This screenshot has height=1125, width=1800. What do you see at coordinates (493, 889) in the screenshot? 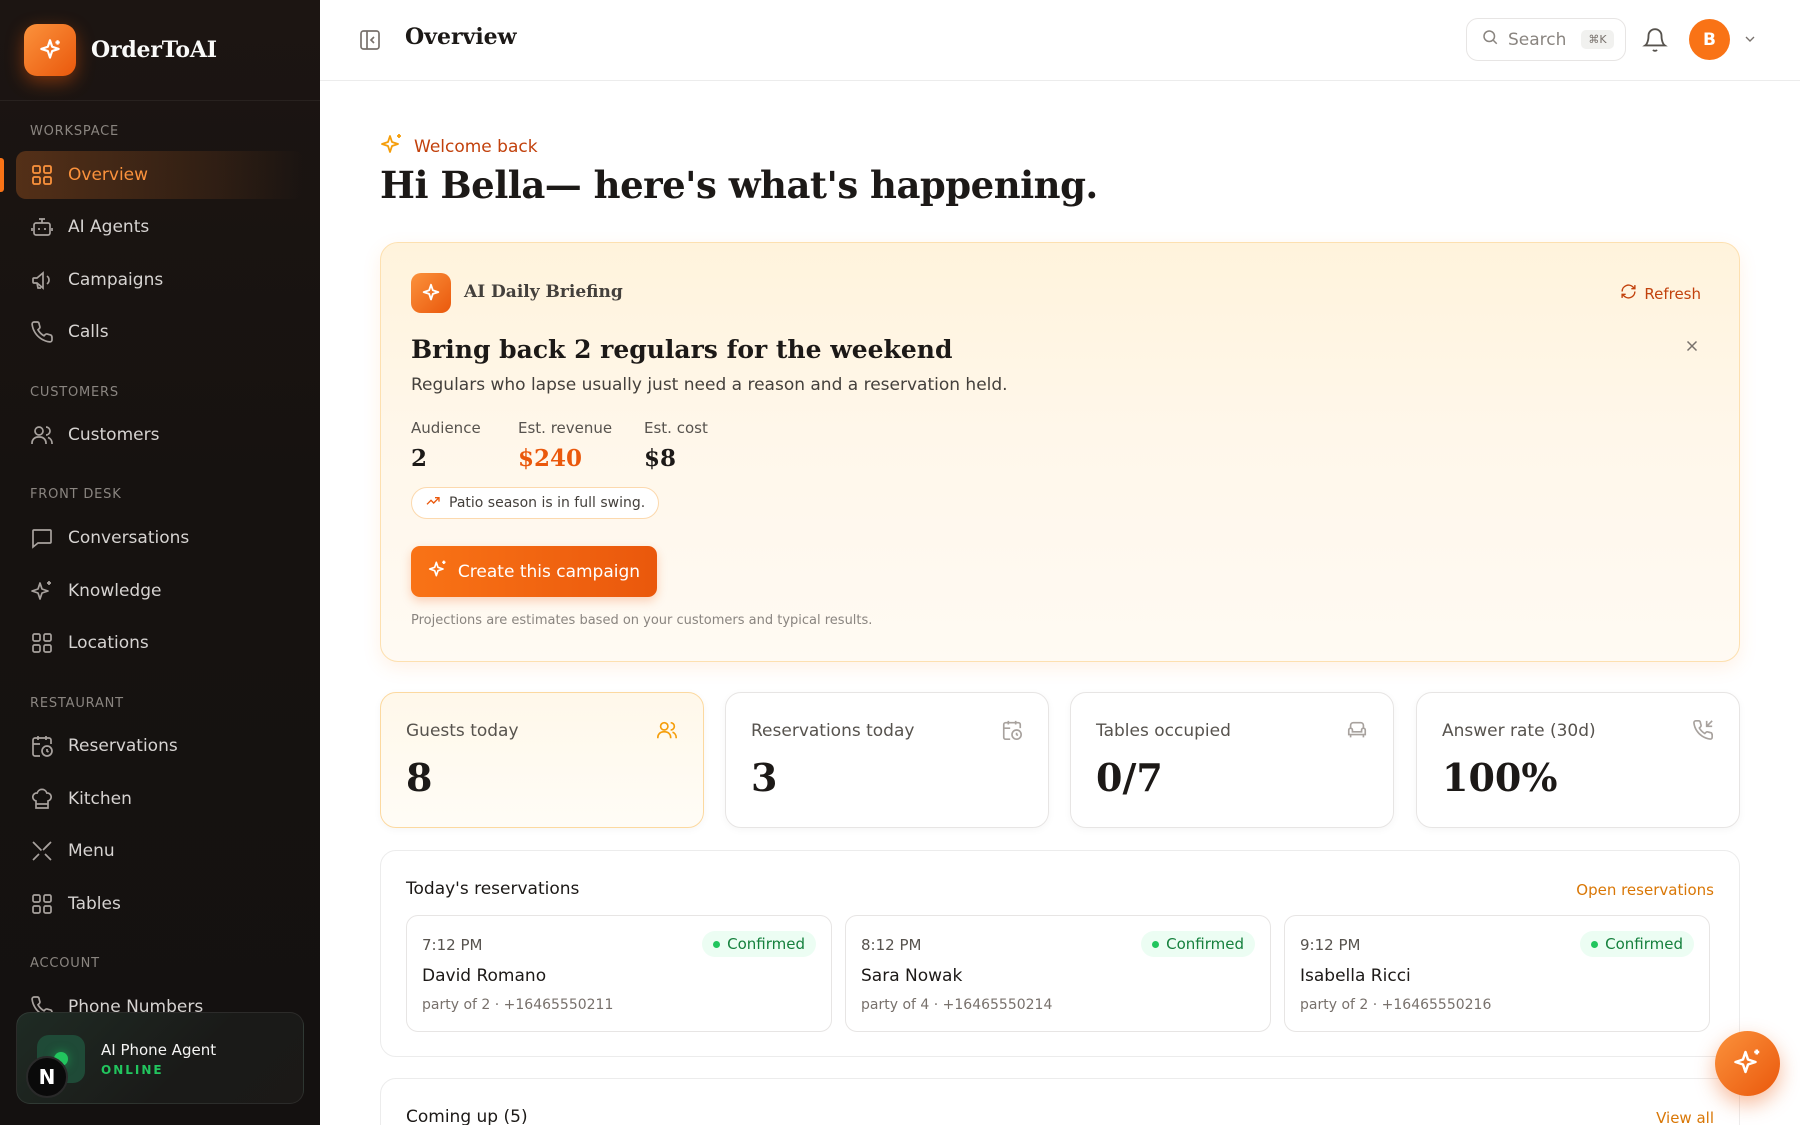
I see `panel-title: Today's reservations` at bounding box center [493, 889].